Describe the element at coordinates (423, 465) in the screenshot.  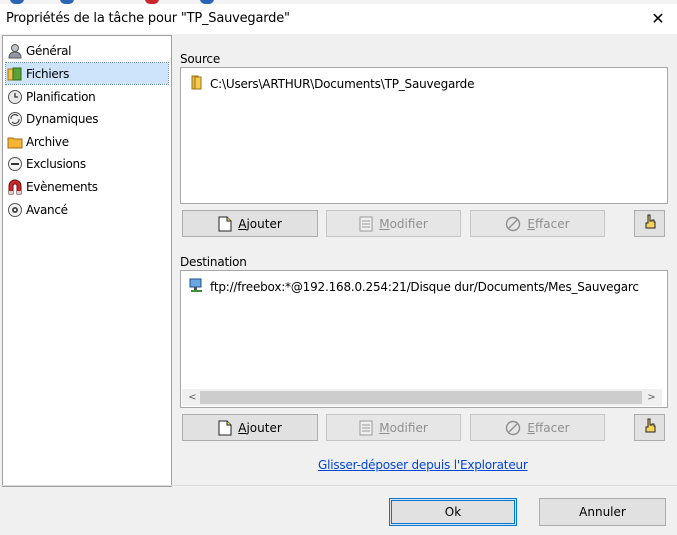
I see `drag-drop-explorer-link: Glisser-déposer depuis l'Explorateur` at that location.